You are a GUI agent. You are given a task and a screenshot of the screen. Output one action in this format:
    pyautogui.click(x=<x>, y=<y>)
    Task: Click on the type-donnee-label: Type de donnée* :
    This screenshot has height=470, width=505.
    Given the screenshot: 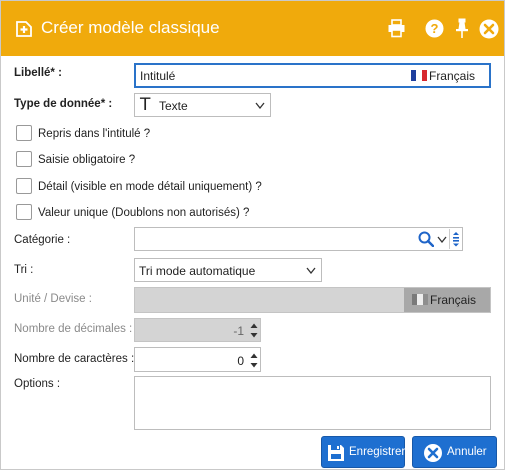 What is the action you would take?
    pyautogui.click(x=63, y=104)
    